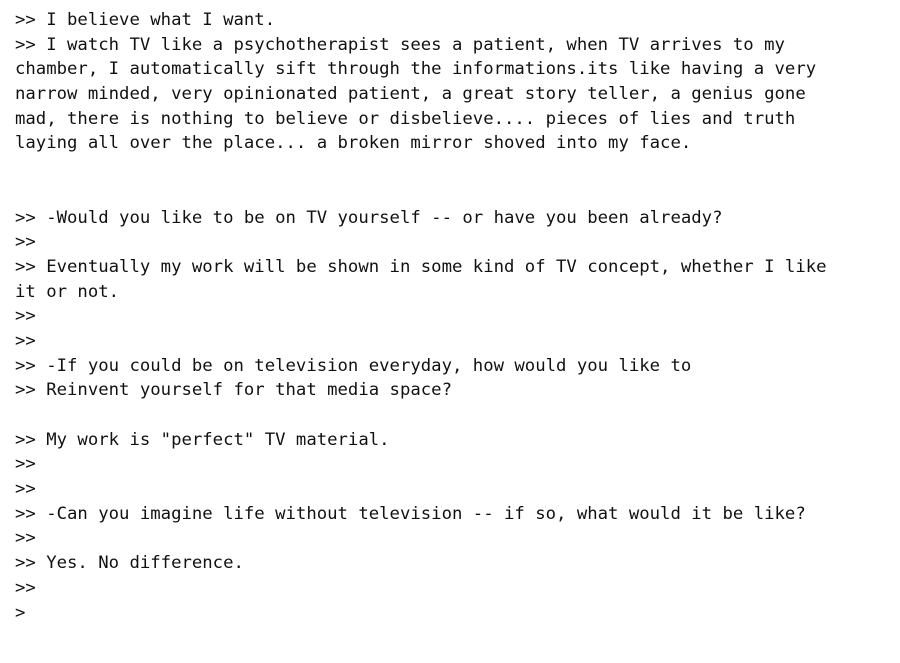 This screenshot has height=663, width=900. Describe the element at coordinates (129, 563) in the screenshot. I see `answer-line: >> Yes. No difference.` at that location.